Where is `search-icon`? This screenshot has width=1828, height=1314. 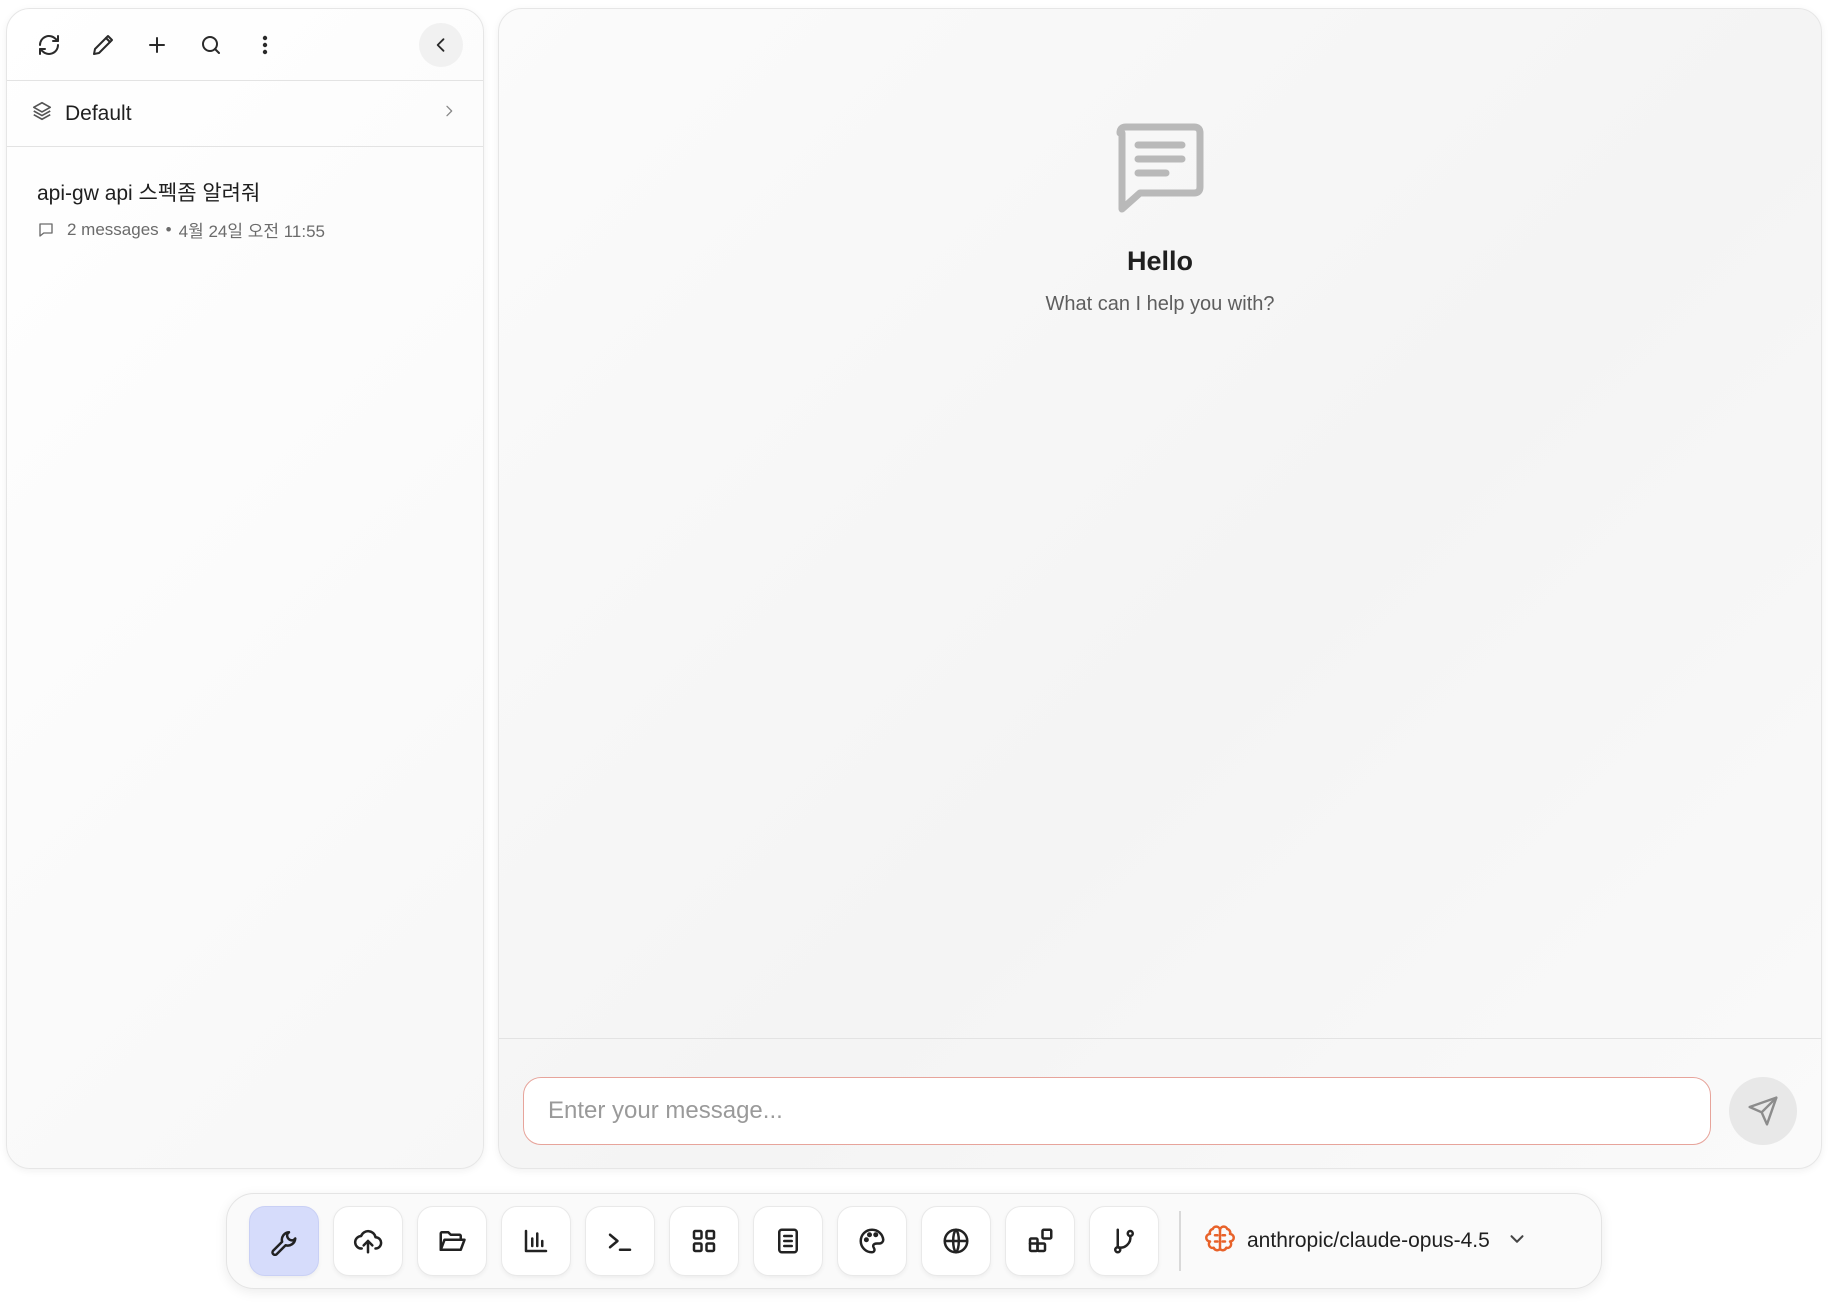 search-icon is located at coordinates (211, 44).